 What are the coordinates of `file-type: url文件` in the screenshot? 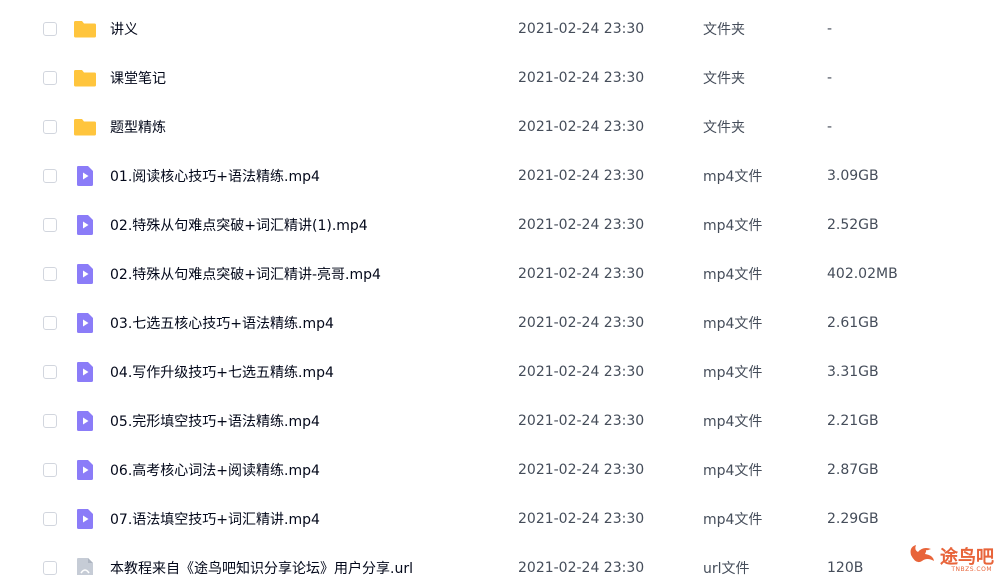 It's located at (726, 567).